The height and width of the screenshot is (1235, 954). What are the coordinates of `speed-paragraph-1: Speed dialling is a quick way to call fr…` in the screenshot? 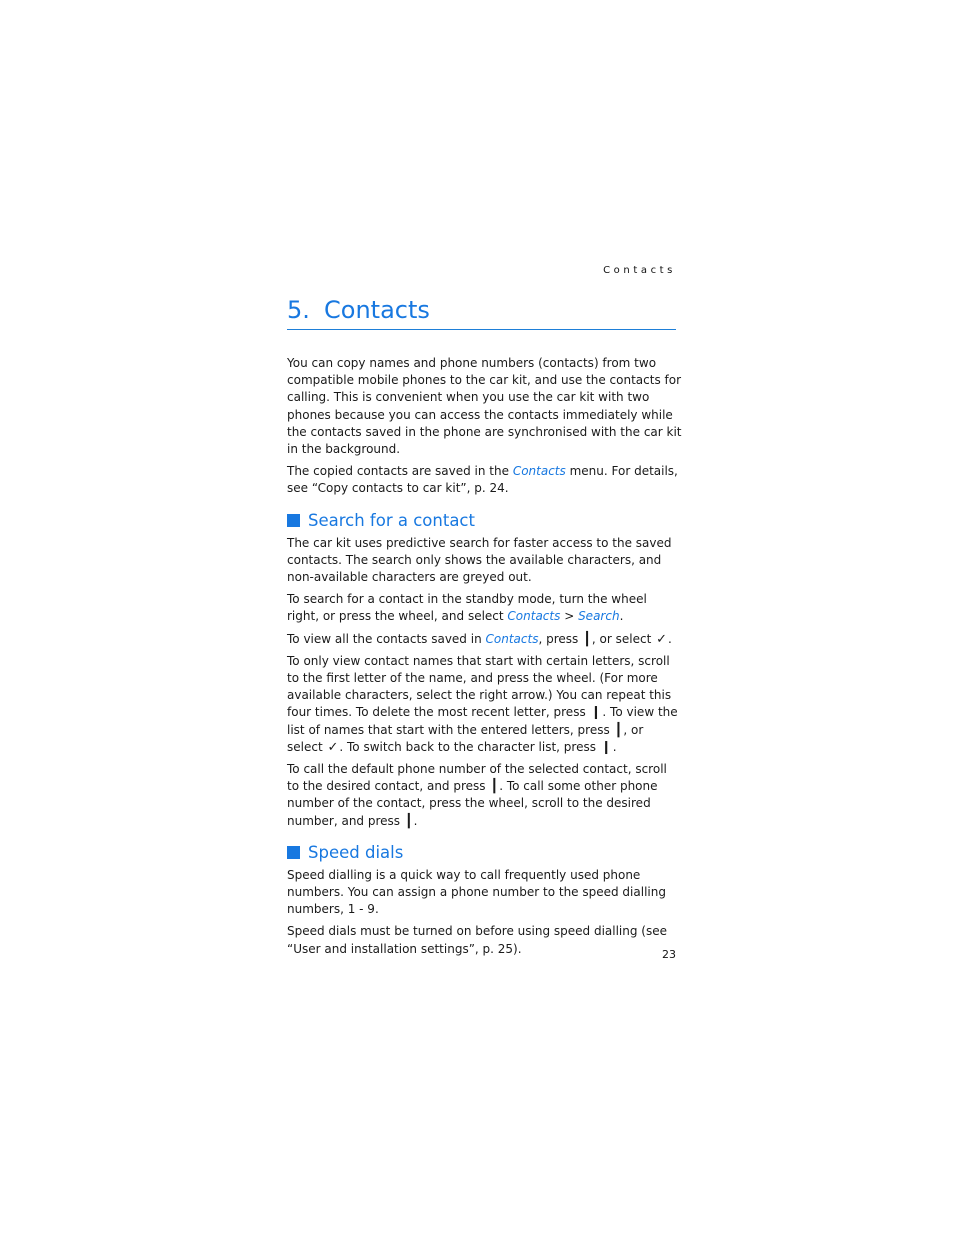 It's located at (476, 892).